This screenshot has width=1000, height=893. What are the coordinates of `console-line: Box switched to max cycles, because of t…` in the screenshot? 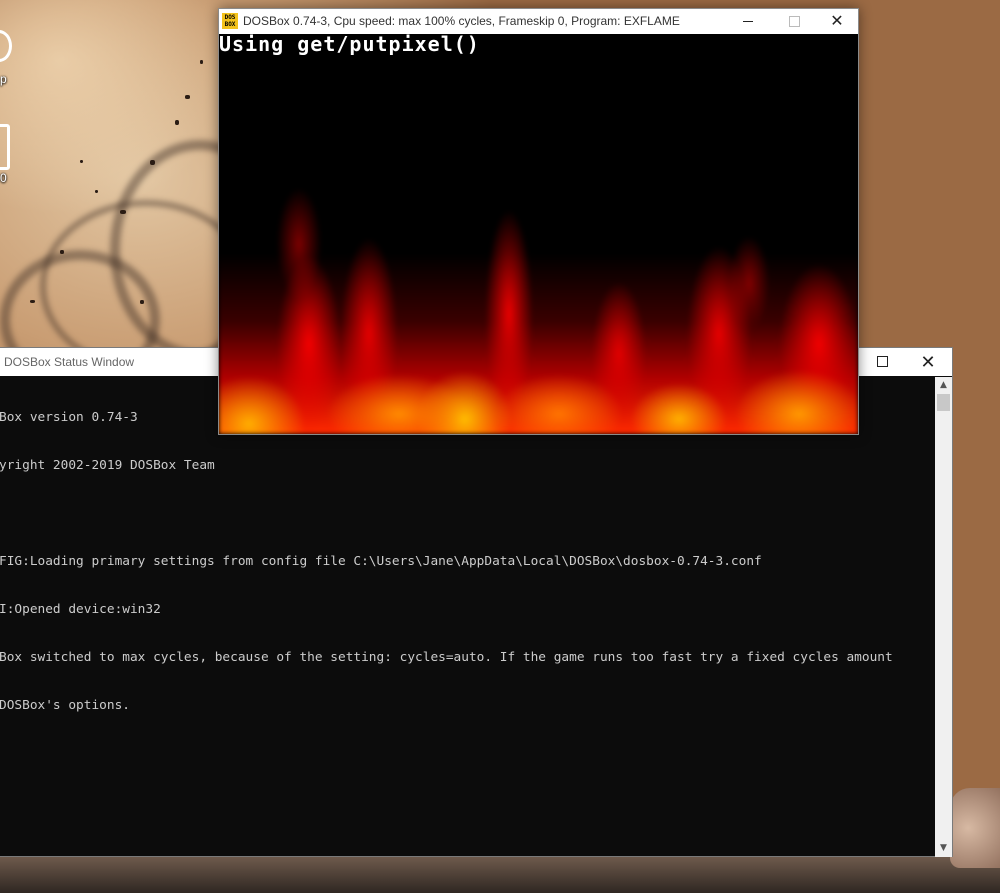 It's located at (446, 657).